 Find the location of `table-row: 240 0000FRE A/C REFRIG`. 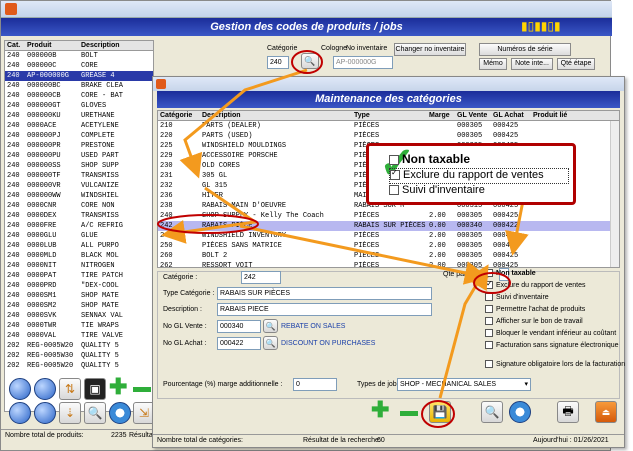

table-row: 240 0000FRE A/C REFRIG is located at coordinates (79, 226).